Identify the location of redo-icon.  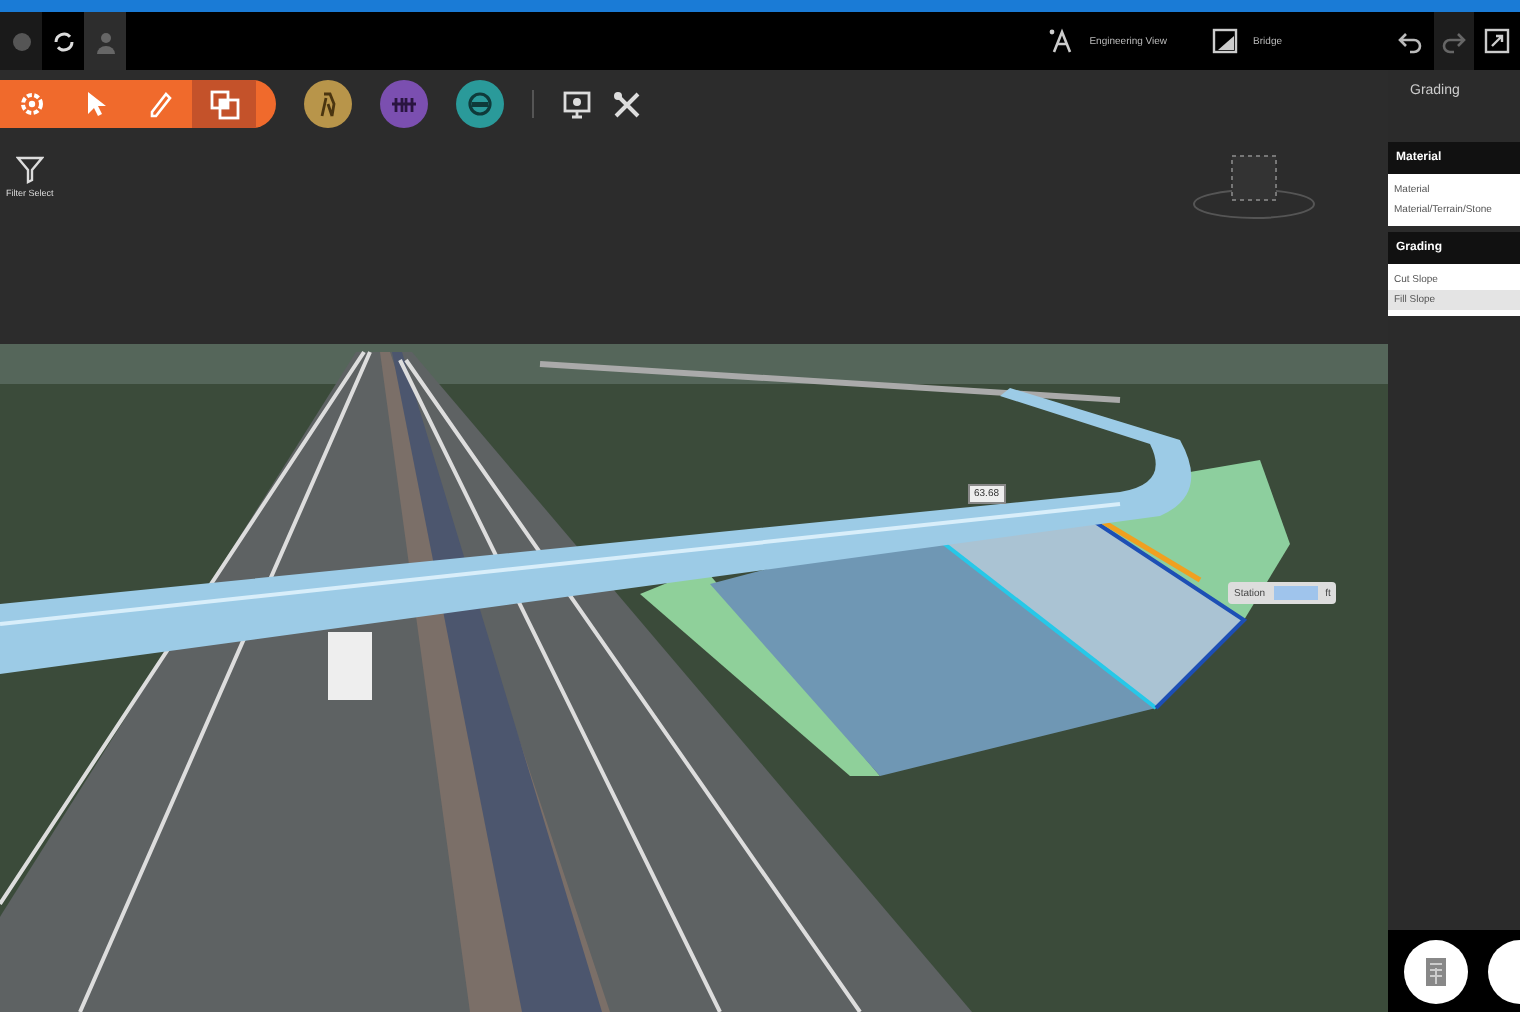
(1454, 41).